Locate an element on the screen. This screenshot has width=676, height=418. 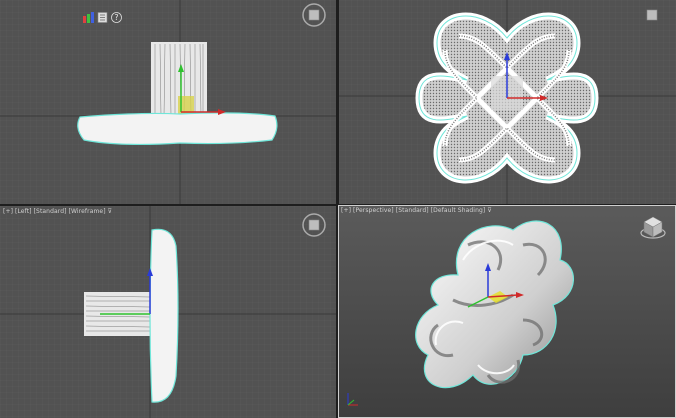
perspective-scene is located at coordinates (460, 313).